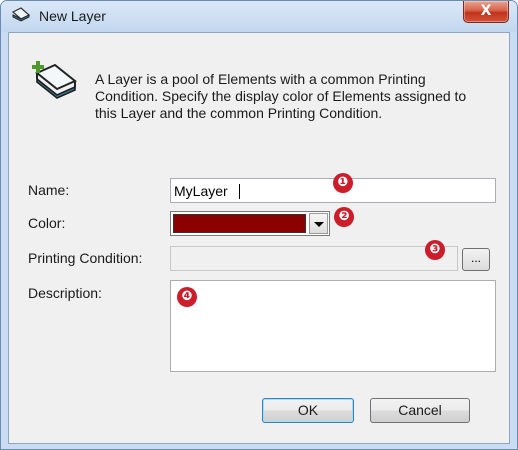 The image size is (518, 450). Describe the element at coordinates (72, 16) in the screenshot. I see `window-title: New Layer` at that location.